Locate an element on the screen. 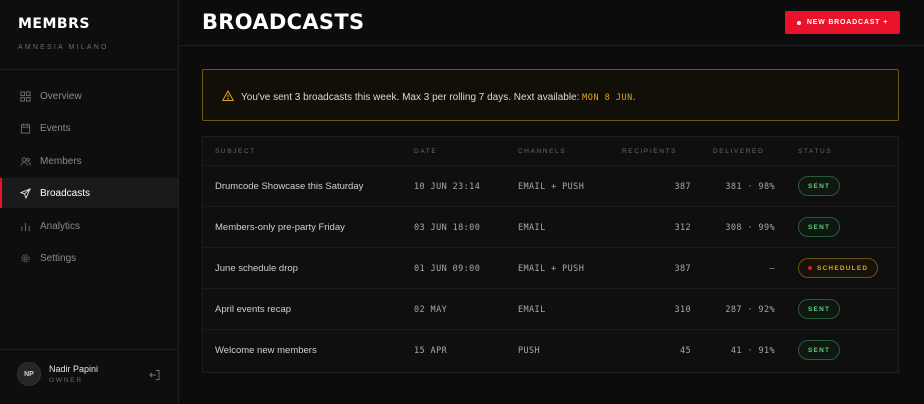 The height and width of the screenshot is (404, 924). calendar-icon is located at coordinates (25, 128).